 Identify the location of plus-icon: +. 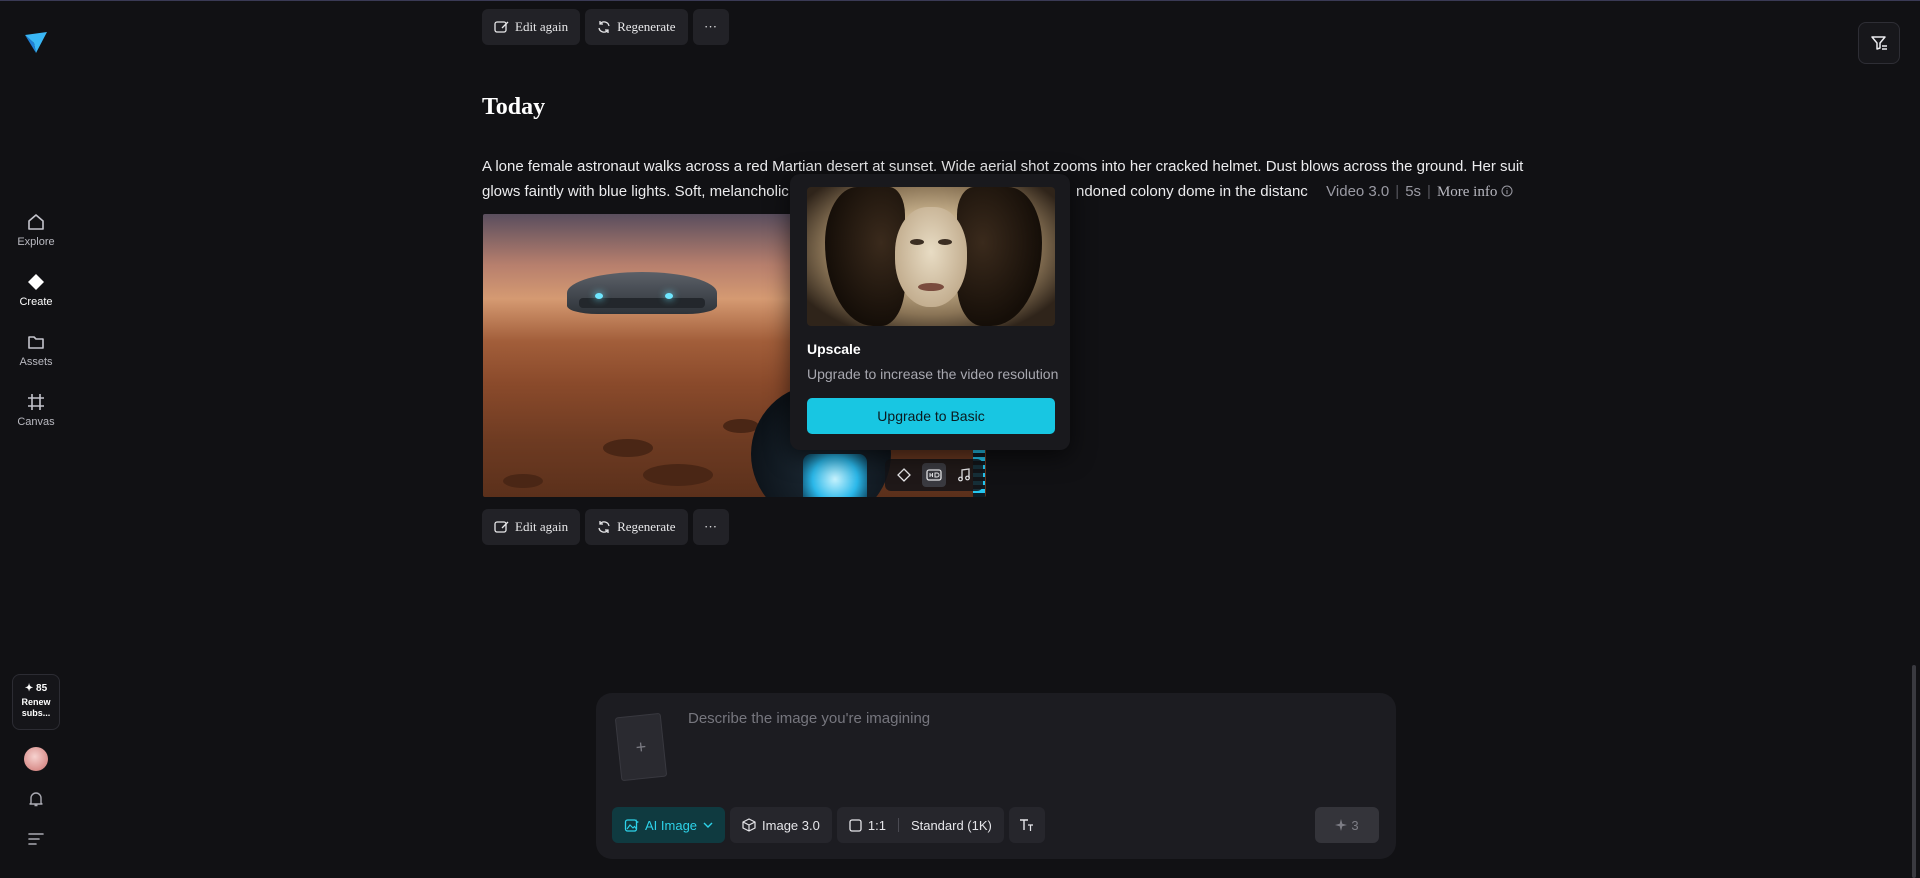
(641, 746).